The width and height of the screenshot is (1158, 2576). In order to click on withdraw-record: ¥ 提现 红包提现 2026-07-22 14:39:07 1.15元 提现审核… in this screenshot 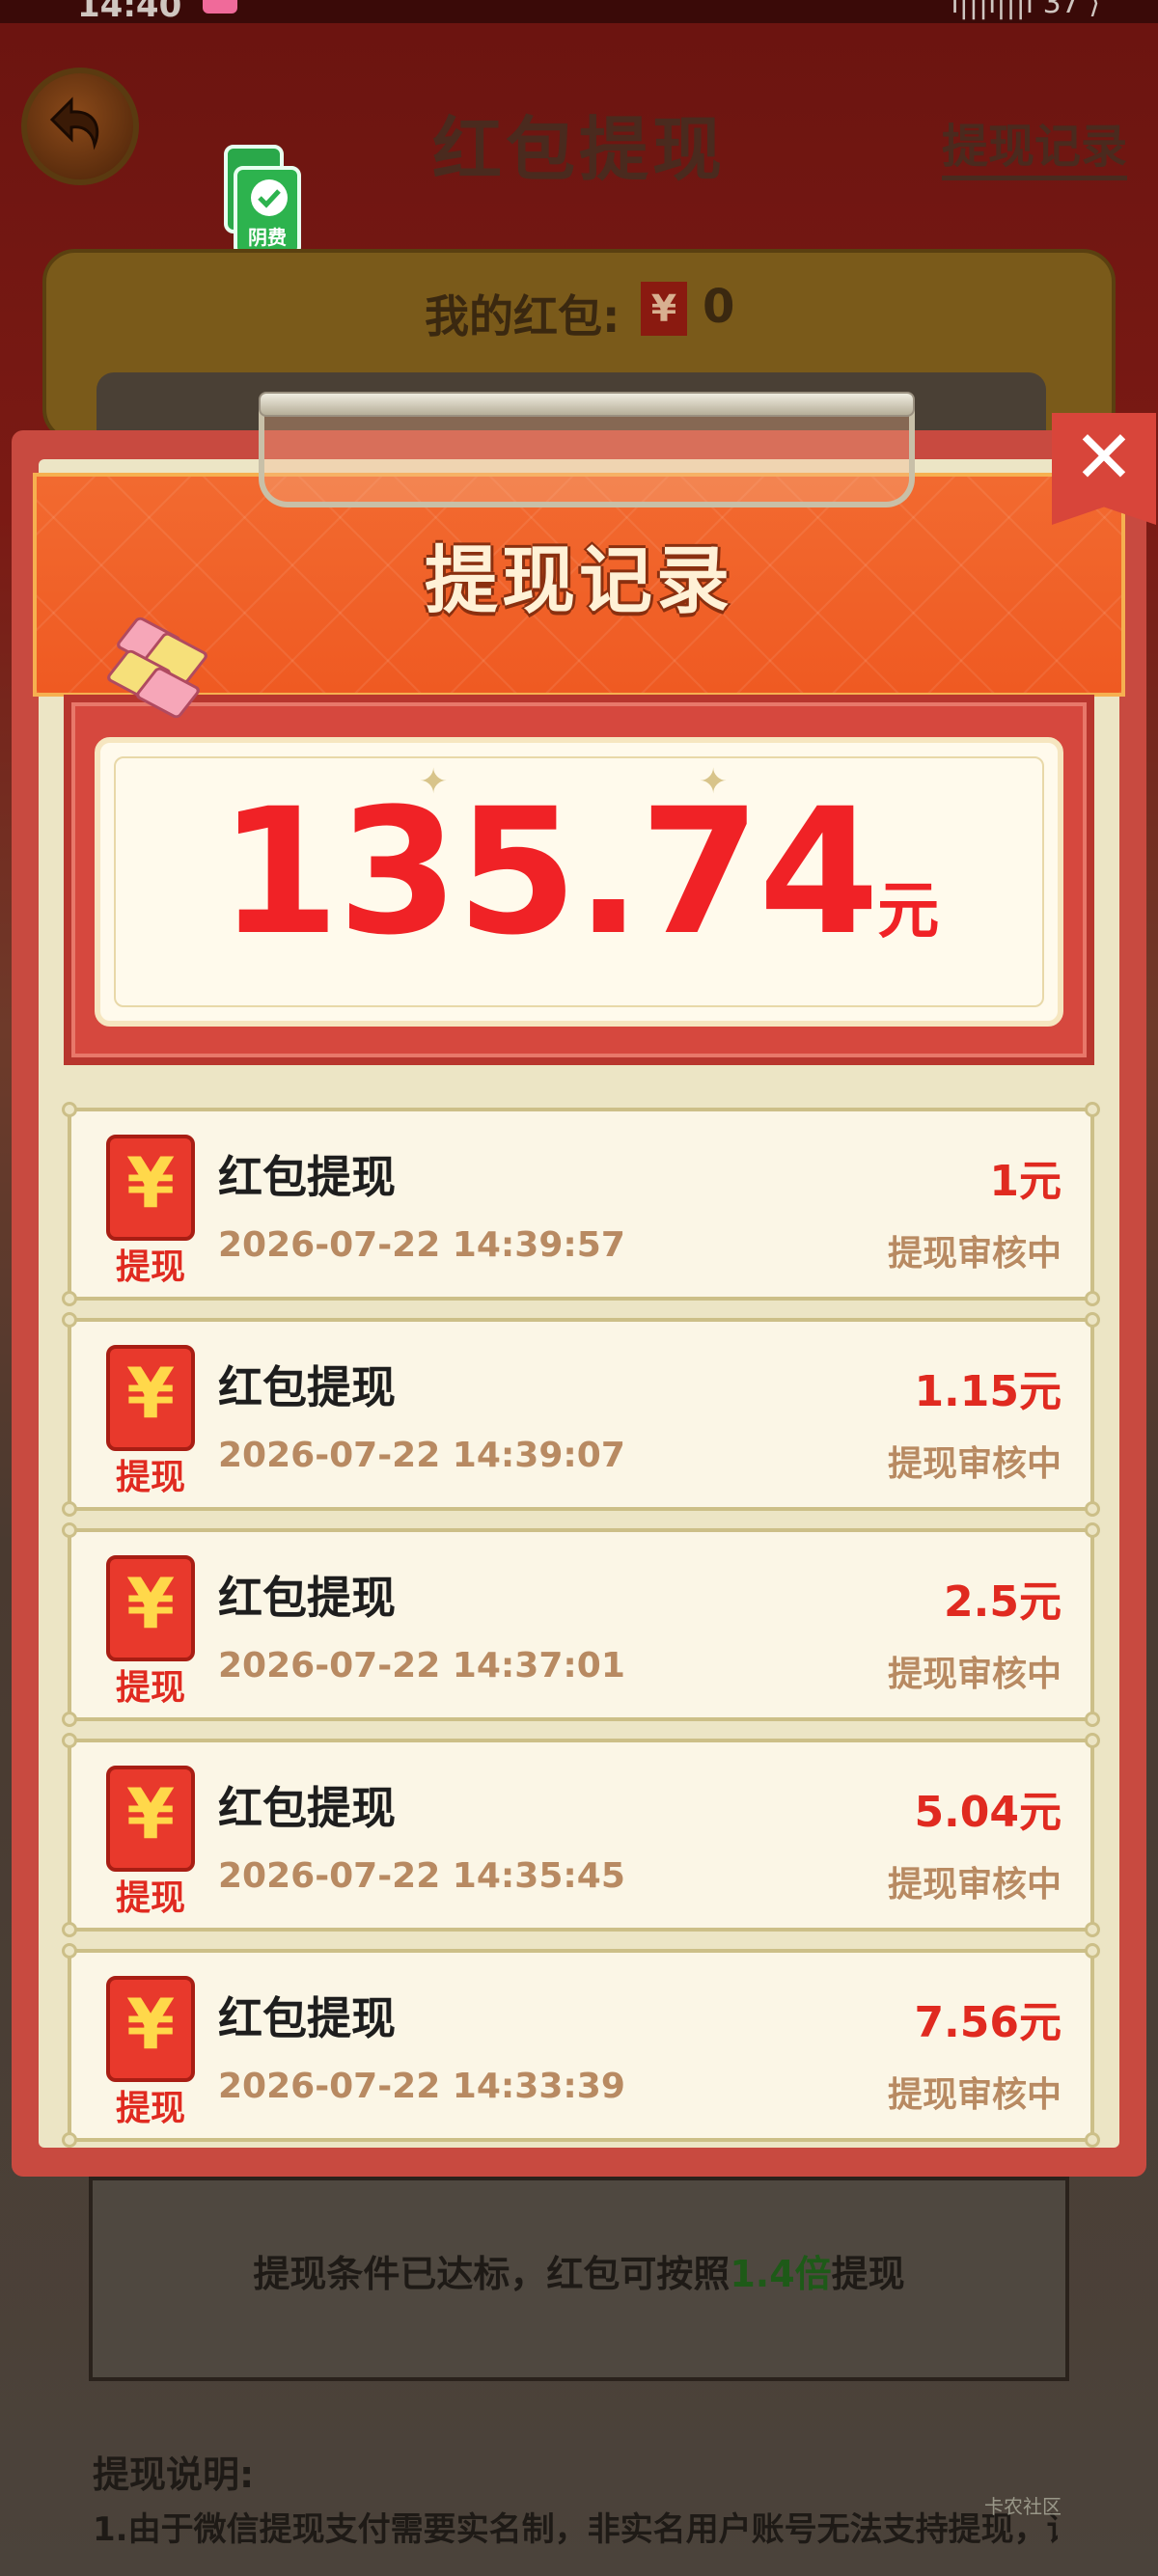, I will do `click(581, 1415)`.